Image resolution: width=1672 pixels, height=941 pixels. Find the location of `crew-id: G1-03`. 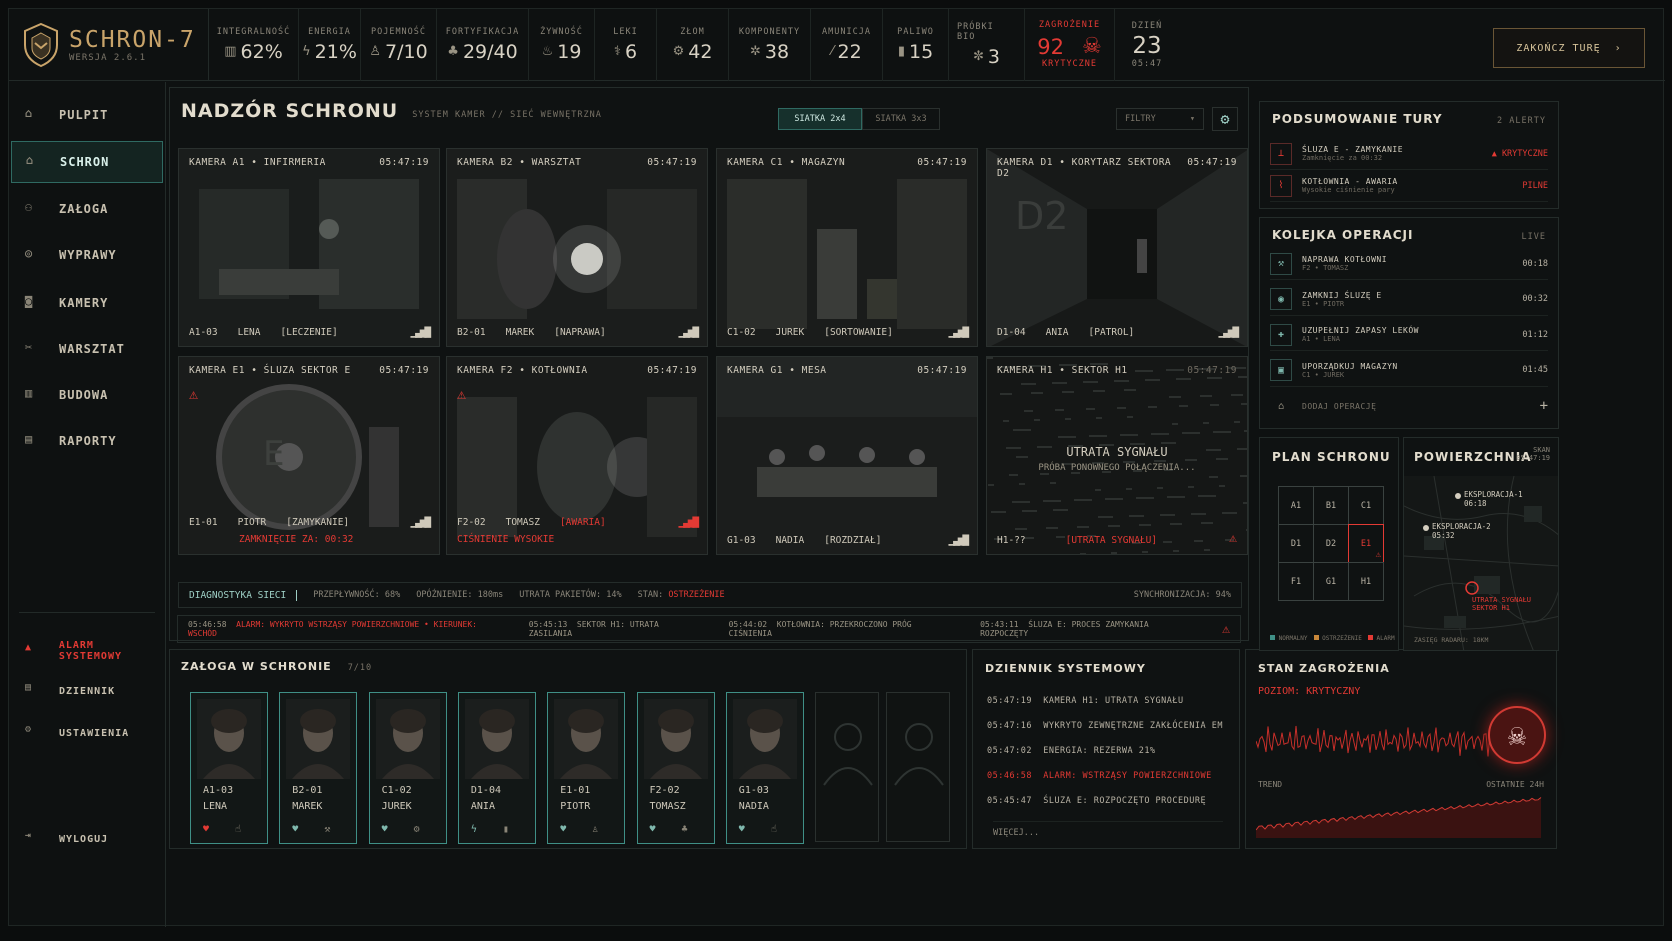

crew-id: G1-03 is located at coordinates (753, 790).